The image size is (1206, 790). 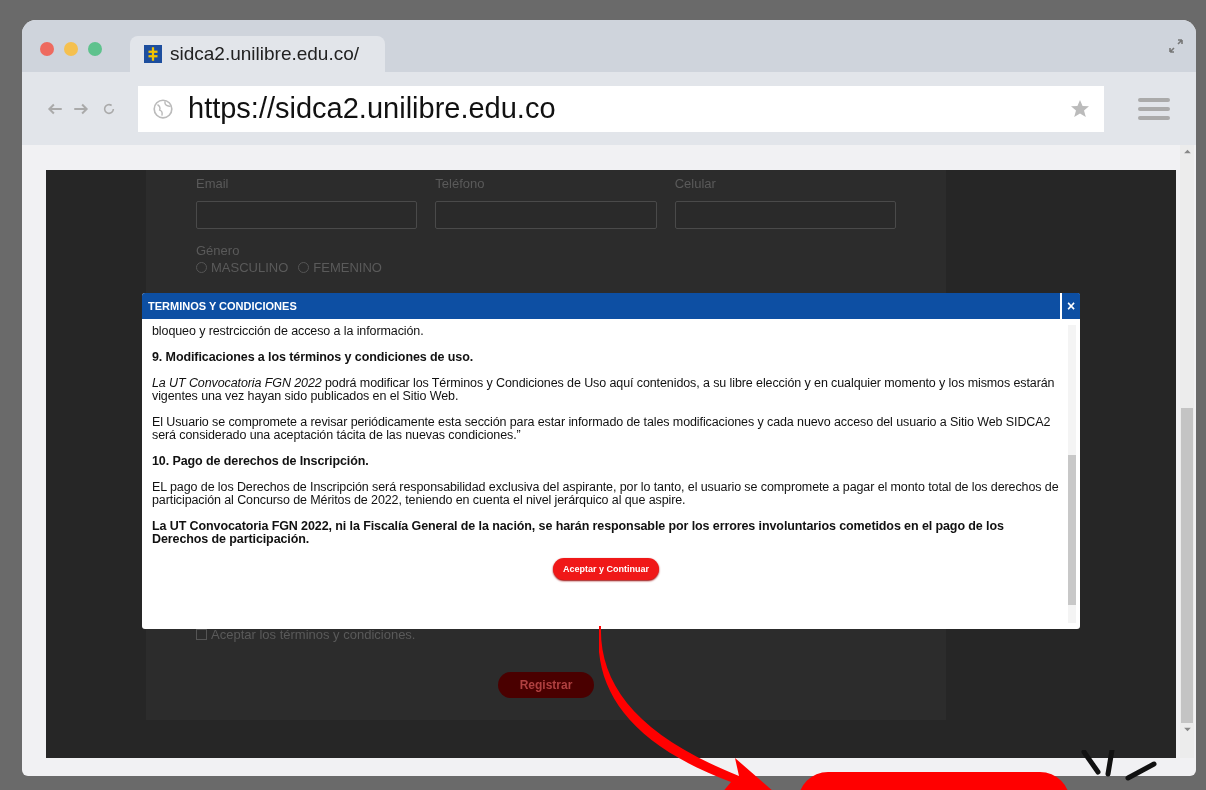 What do you see at coordinates (1154, 108) in the screenshot?
I see `menu-icon` at bounding box center [1154, 108].